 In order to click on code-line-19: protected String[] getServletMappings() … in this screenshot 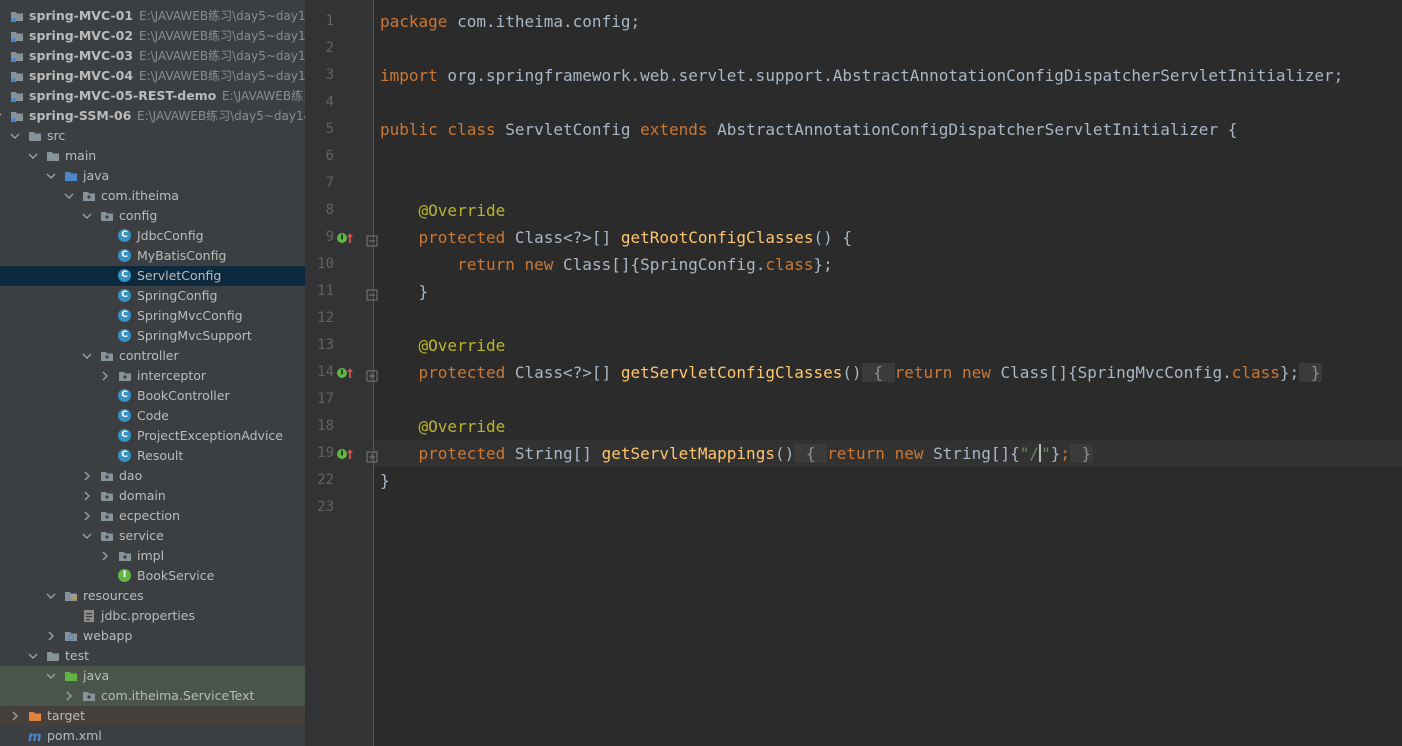, I will do `click(737, 453)`.